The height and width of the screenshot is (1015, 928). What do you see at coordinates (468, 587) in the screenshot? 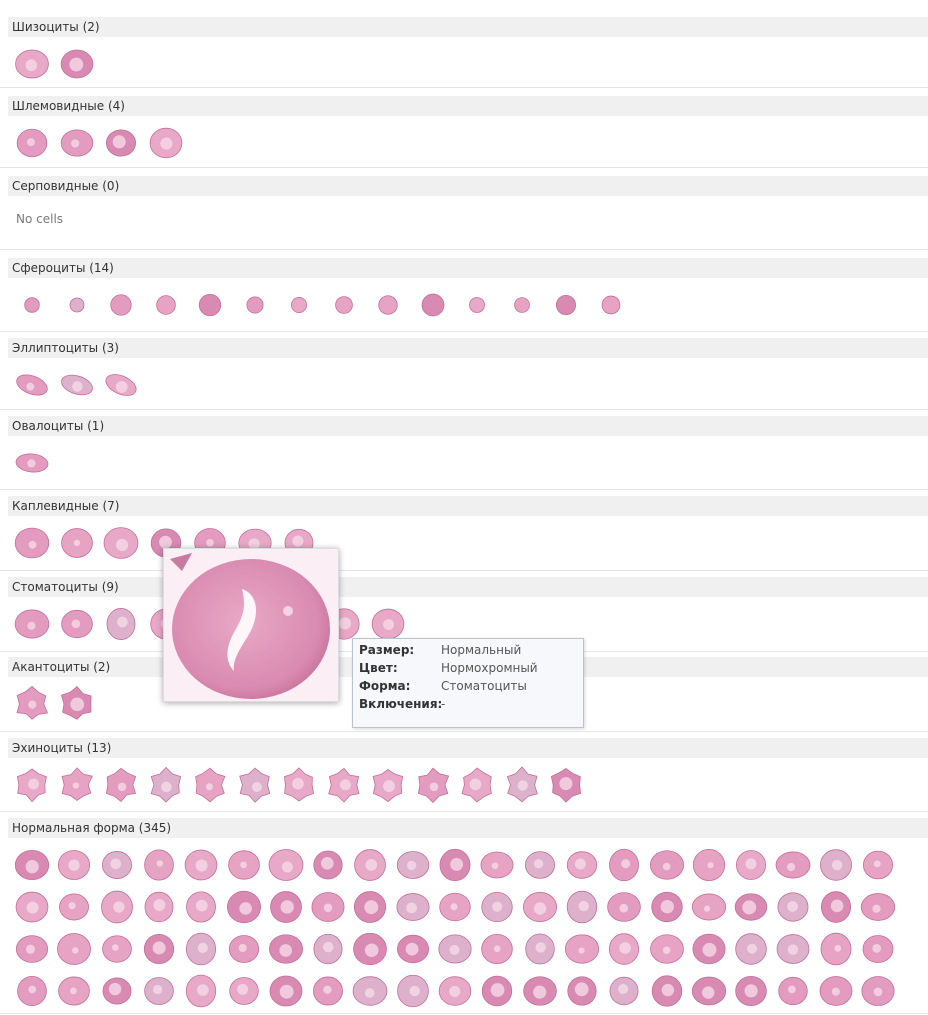
I see `section-header: Стоматоциты (9)` at bounding box center [468, 587].